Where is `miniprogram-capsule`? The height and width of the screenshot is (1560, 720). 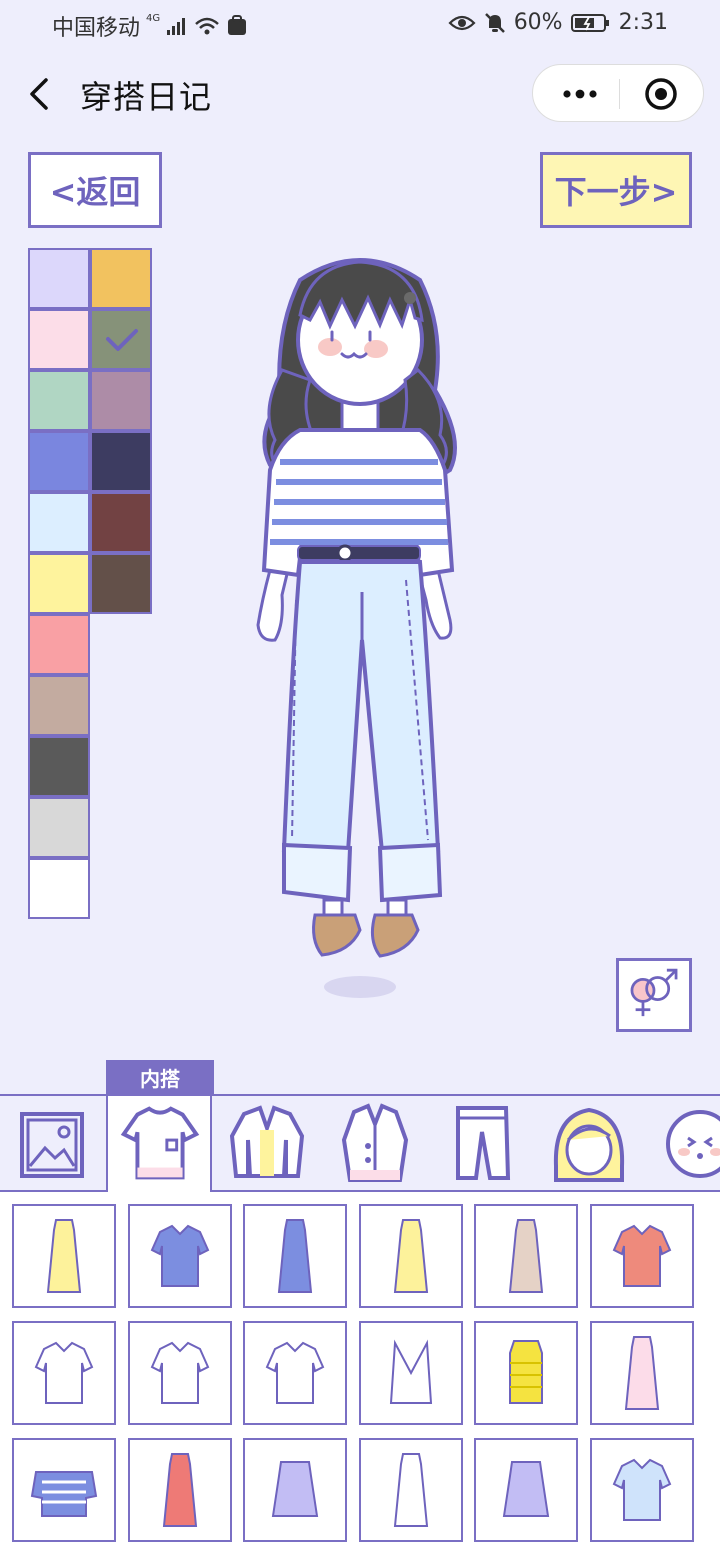 miniprogram-capsule is located at coordinates (618, 93).